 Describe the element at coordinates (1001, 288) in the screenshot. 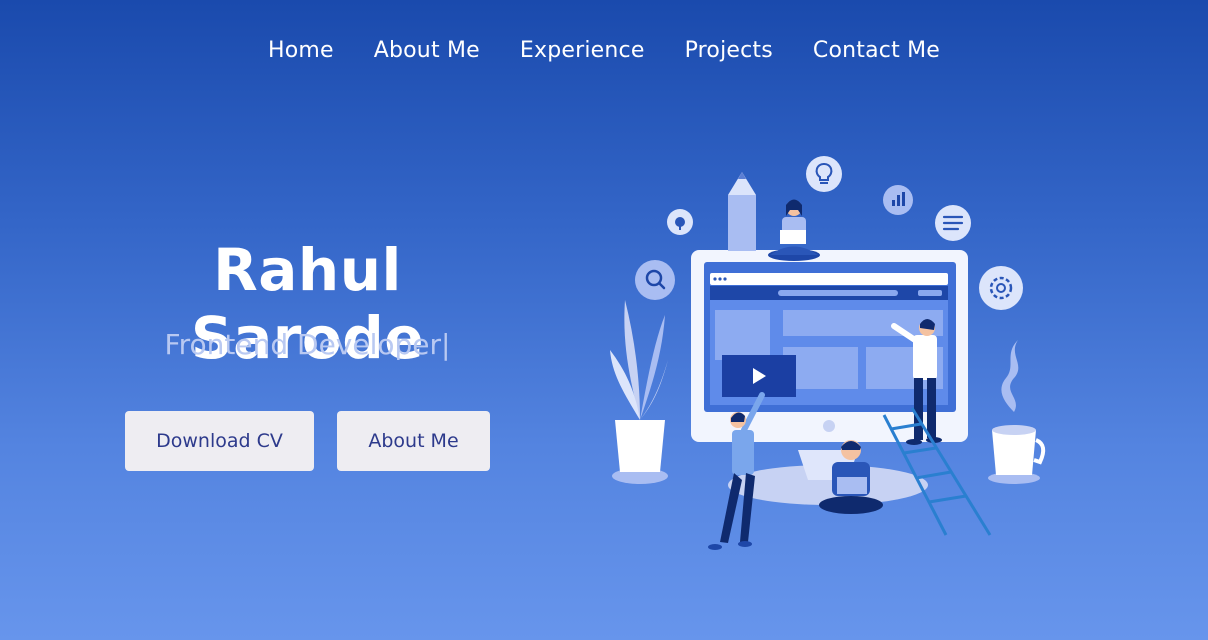

I see `settings-icon` at that location.